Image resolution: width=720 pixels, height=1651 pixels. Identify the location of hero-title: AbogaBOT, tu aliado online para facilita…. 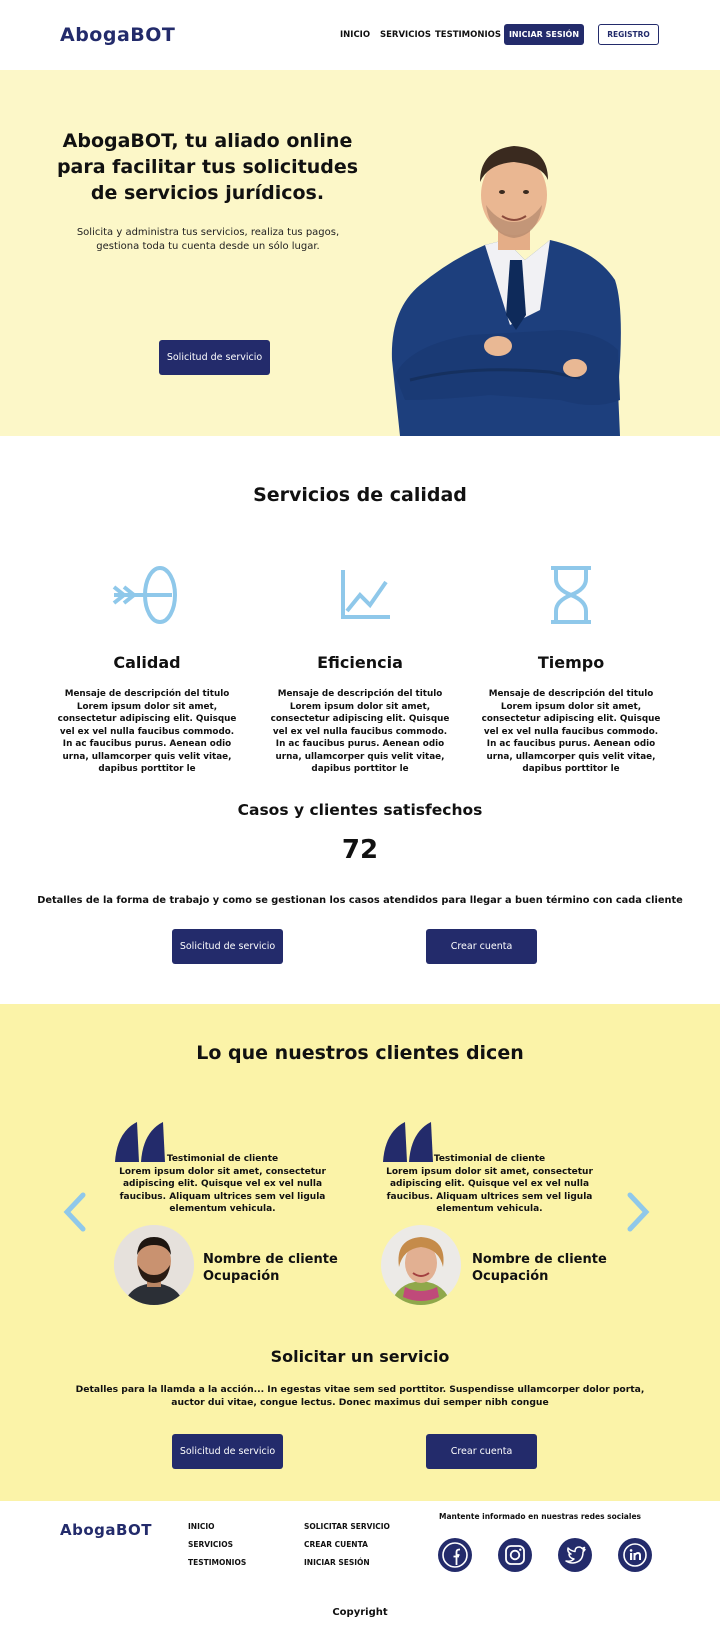
(207, 167).